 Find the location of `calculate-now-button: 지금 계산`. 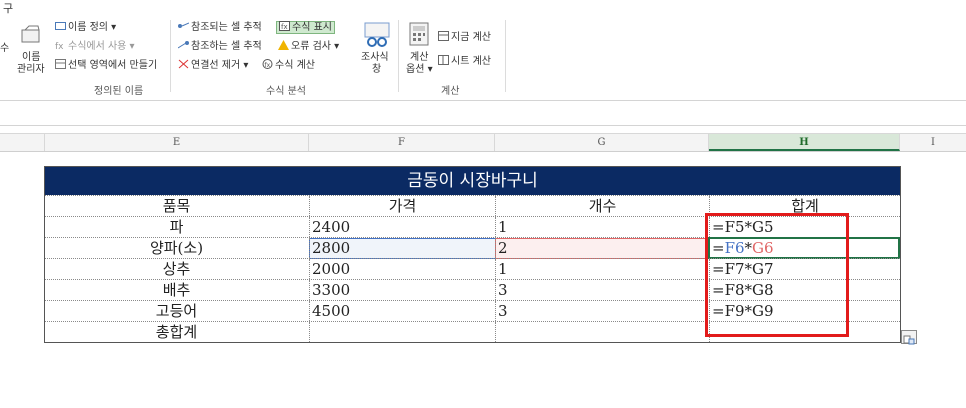

calculate-now-button: 지금 계산 is located at coordinates (464, 37).